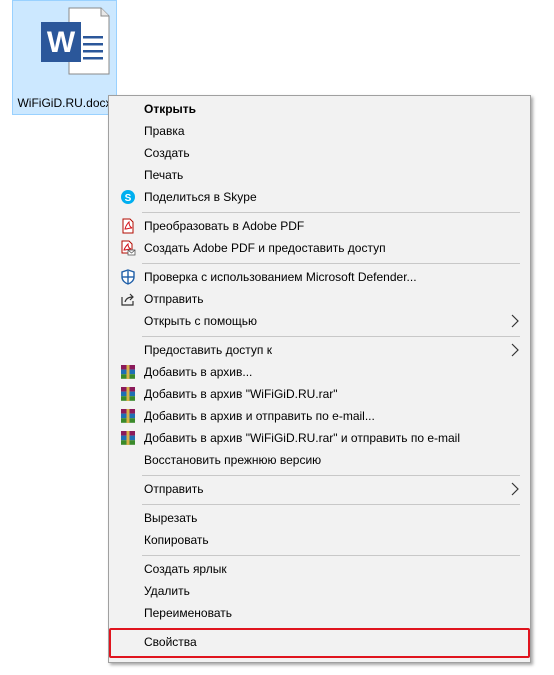 This screenshot has height=675, width=554. I want to click on menu-item-delete: Удалить, so click(319, 591).